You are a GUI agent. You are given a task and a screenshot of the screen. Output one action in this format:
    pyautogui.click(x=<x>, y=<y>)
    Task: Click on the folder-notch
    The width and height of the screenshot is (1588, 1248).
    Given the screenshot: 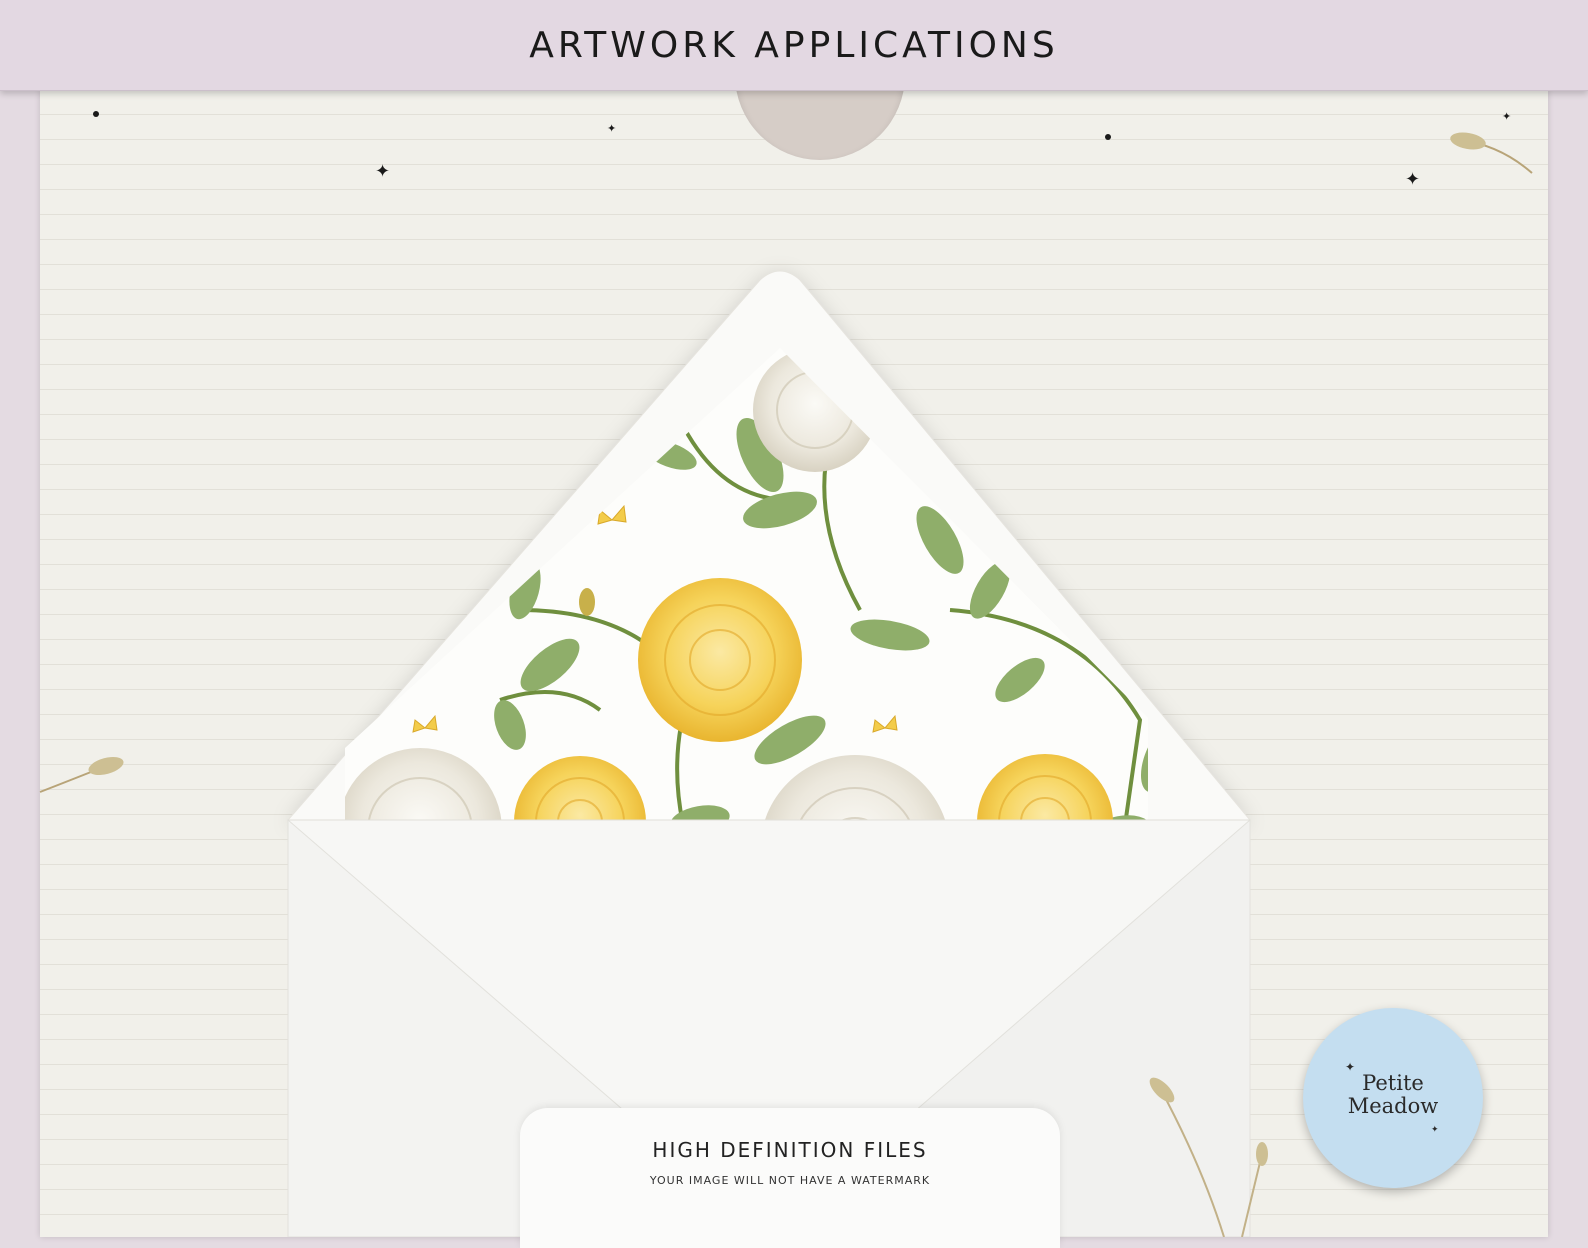 What is the action you would take?
    pyautogui.click(x=820, y=125)
    